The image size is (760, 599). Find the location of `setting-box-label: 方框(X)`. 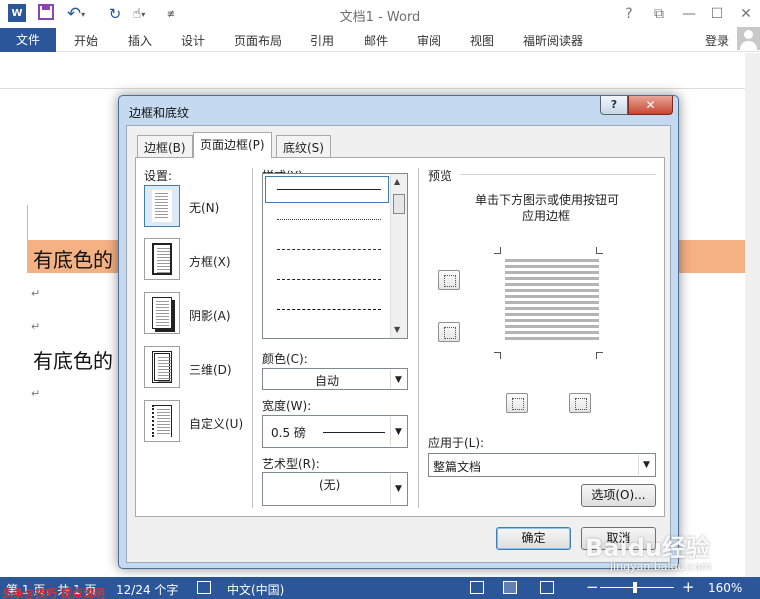

setting-box-label: 方框(X) is located at coordinates (210, 261).